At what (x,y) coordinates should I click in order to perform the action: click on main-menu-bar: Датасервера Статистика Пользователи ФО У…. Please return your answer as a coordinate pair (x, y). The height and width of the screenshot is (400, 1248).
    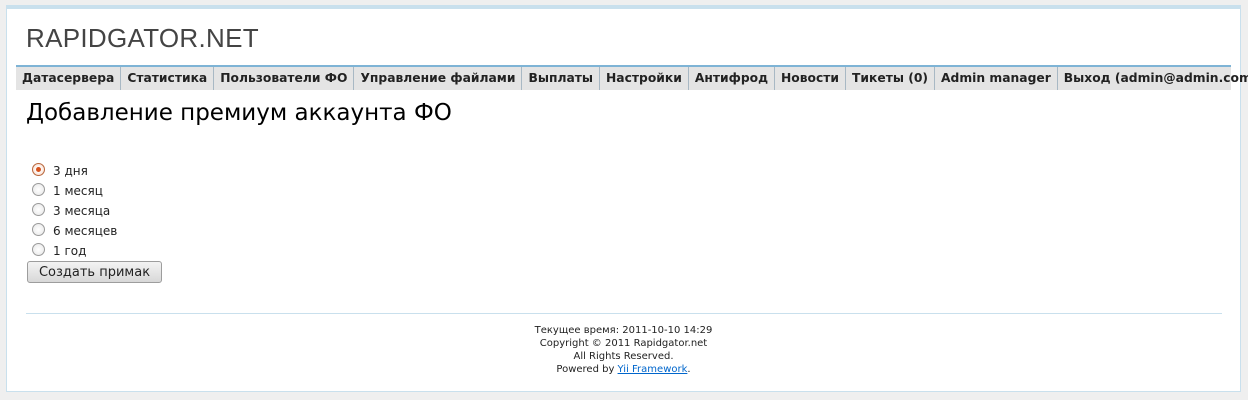
    Looking at the image, I should click on (632, 77).